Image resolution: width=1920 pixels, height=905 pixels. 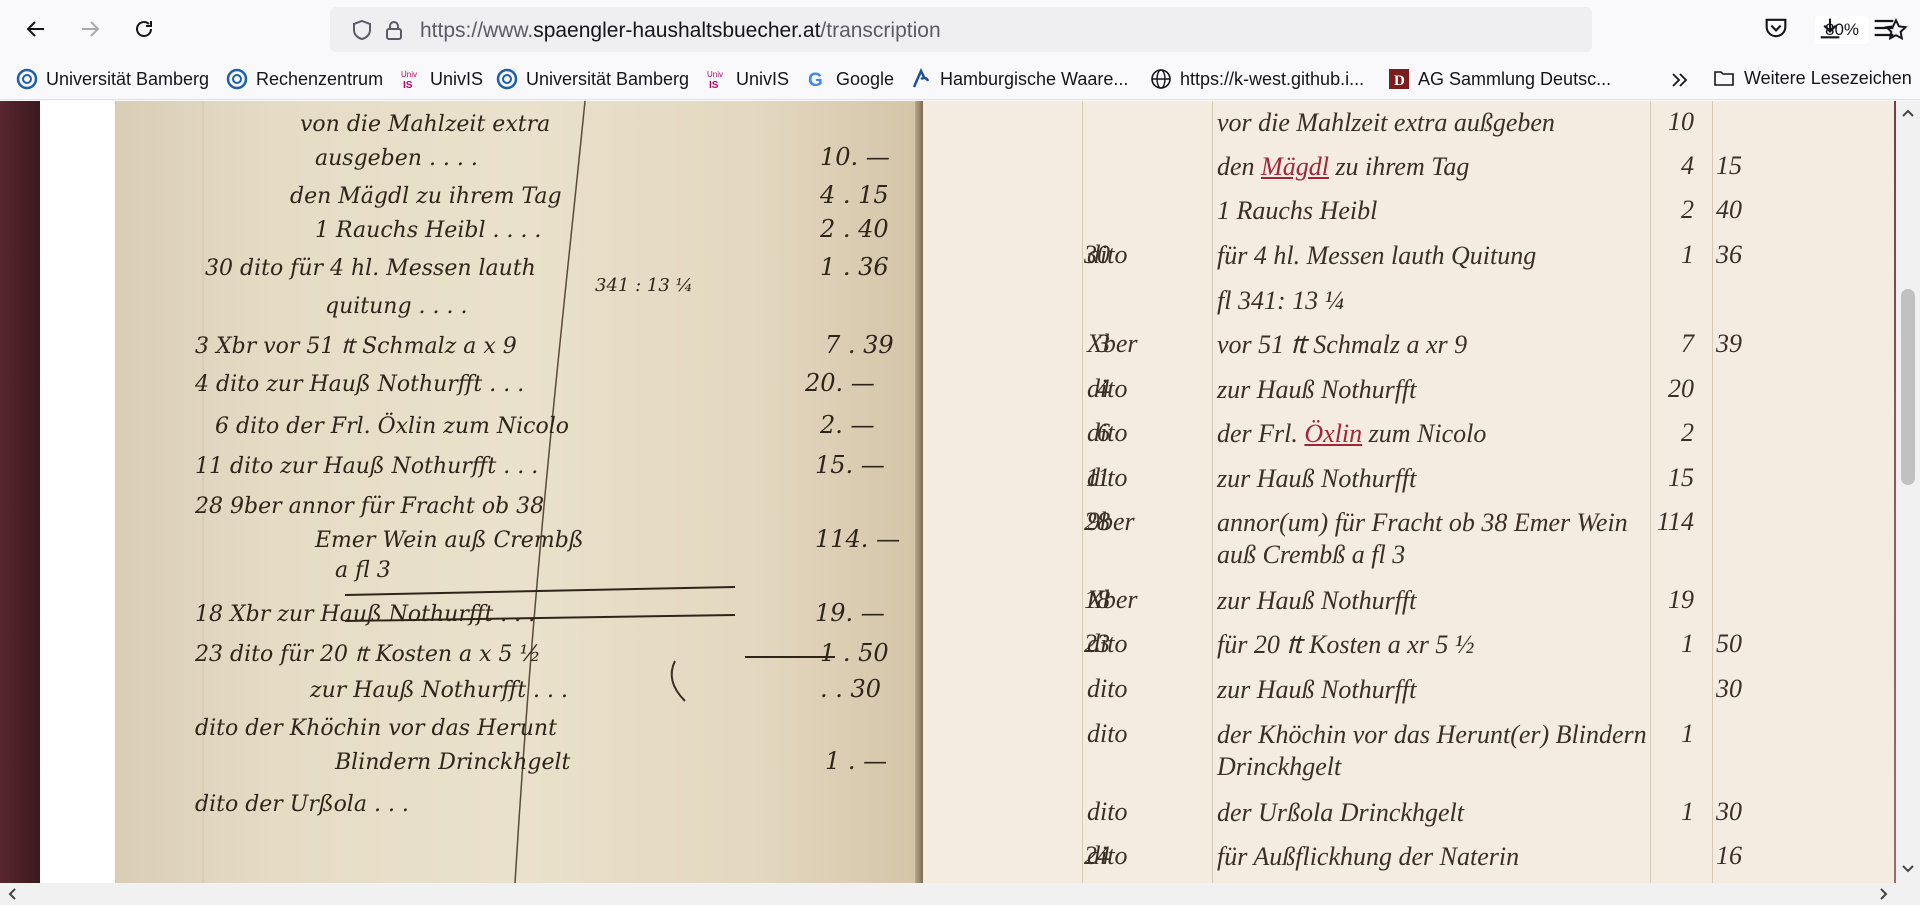 I want to click on entry-text: vor 51 ₶ Schmalz a xr 9, so click(x=1342, y=344).